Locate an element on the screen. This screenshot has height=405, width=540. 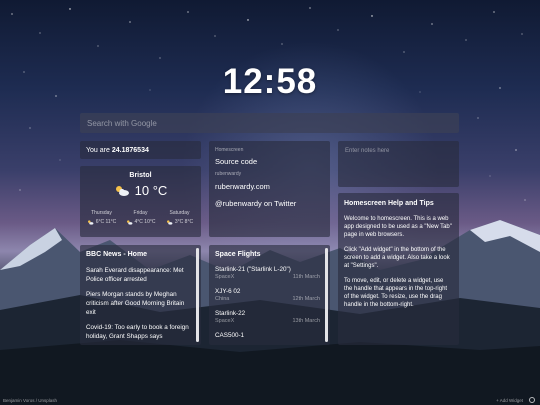
gear-icon is located at coordinates (532, 400).